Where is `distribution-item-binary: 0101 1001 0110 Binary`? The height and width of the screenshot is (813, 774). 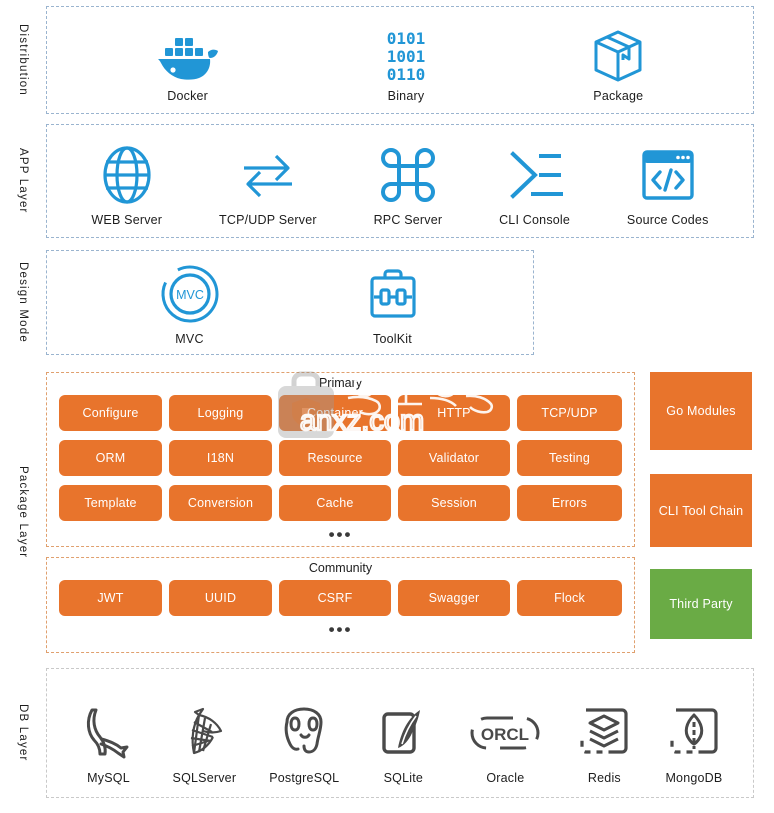
distribution-item-binary: 0101 1001 0110 Binary is located at coordinates (406, 65).